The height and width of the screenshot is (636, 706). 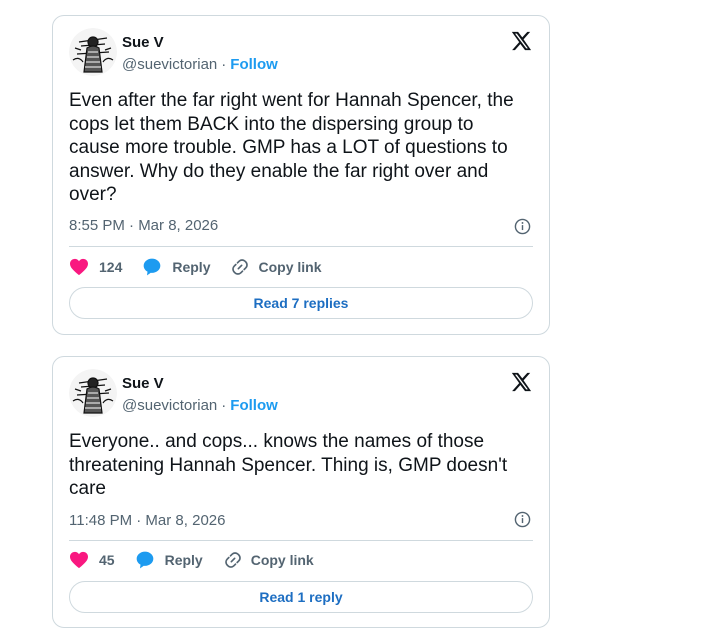 I want to click on like-button: 45, so click(x=92, y=560).